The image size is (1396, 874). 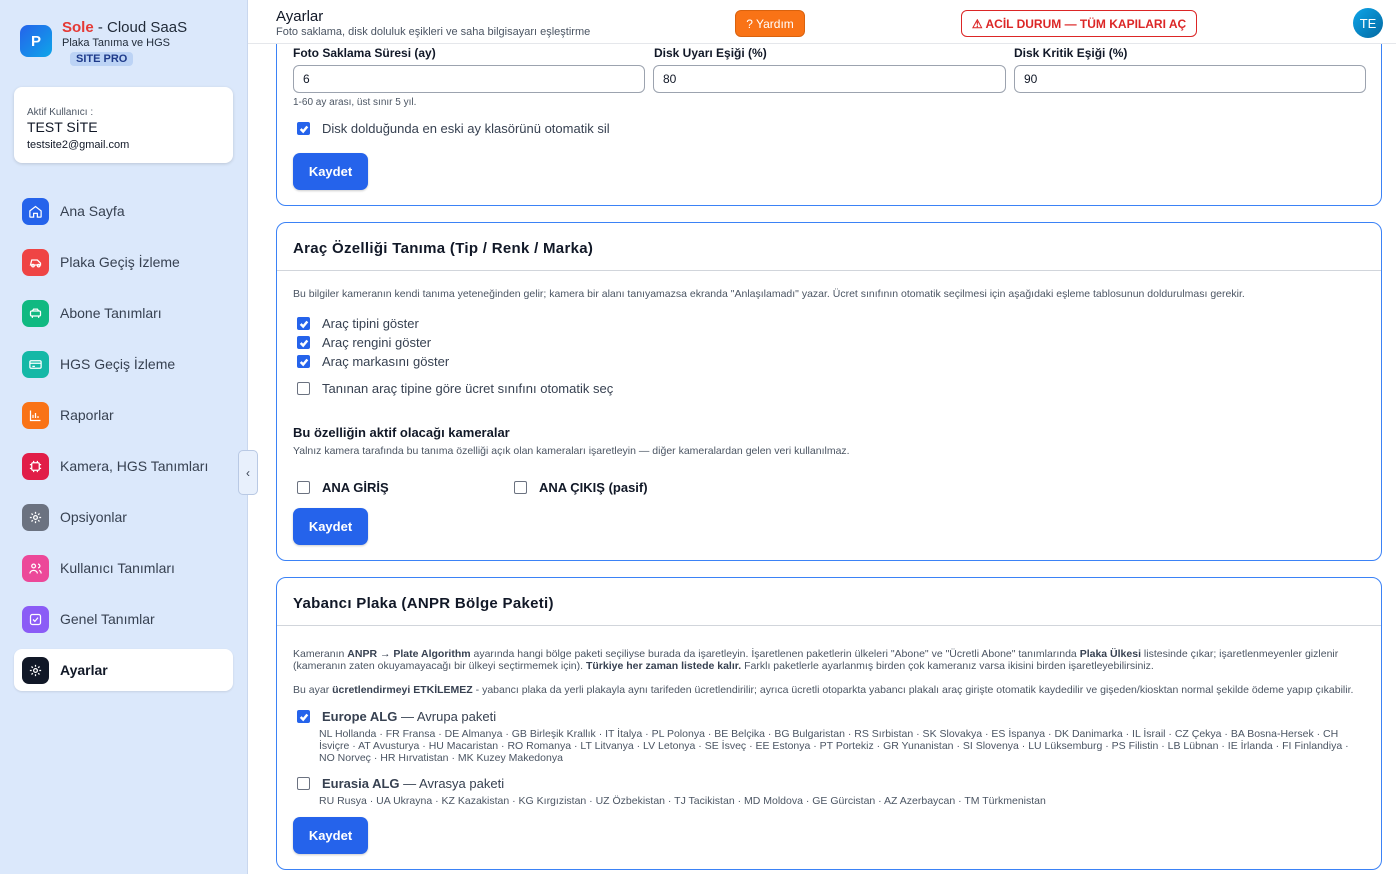 I want to click on eurasia-package-label: Eurasia ALG — Avrasya paketi, so click(x=413, y=783).